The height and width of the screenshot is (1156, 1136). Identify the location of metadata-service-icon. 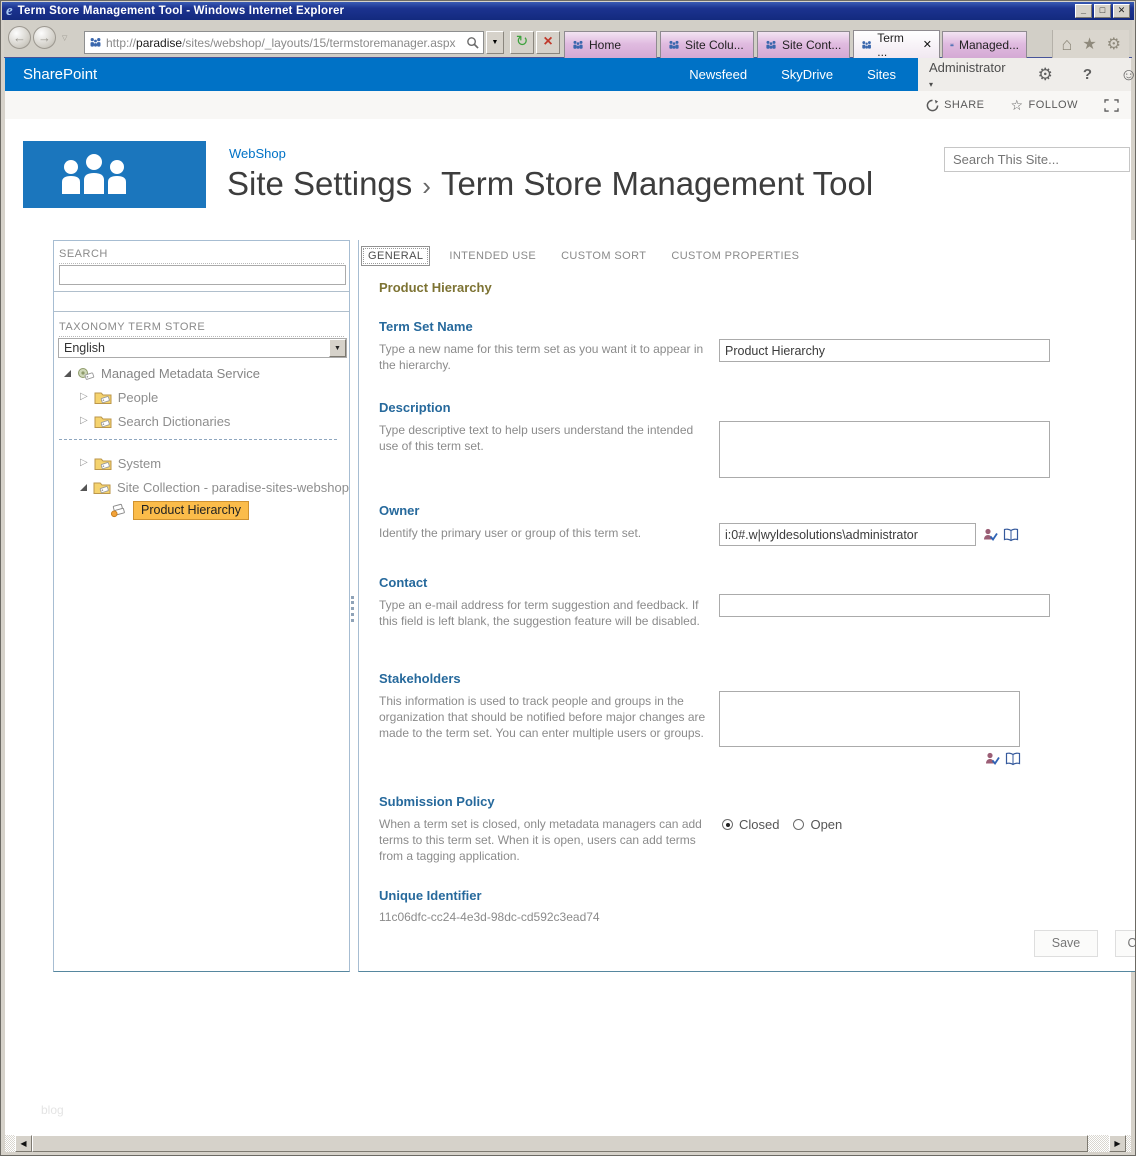
(86, 373).